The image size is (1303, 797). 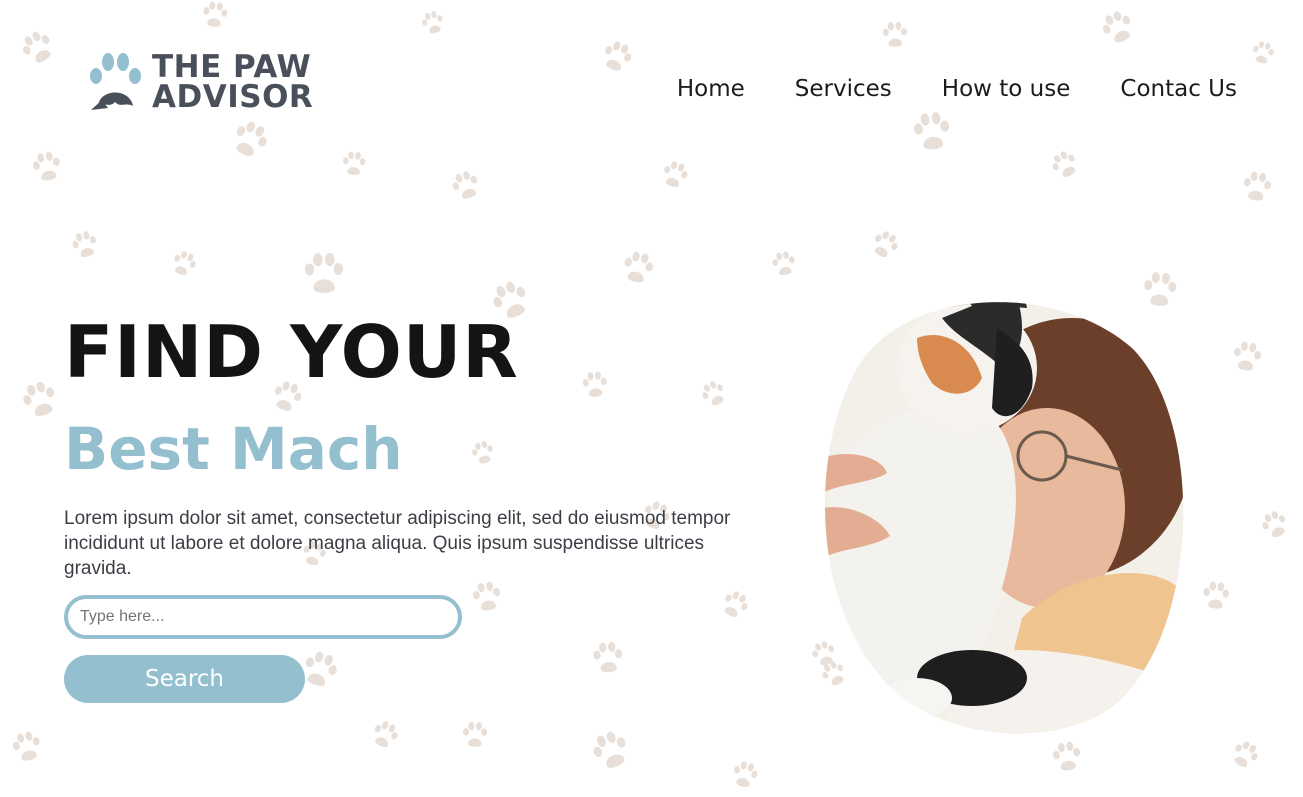 I want to click on brand-name: THE PAW ADVISOR, so click(x=233, y=82).